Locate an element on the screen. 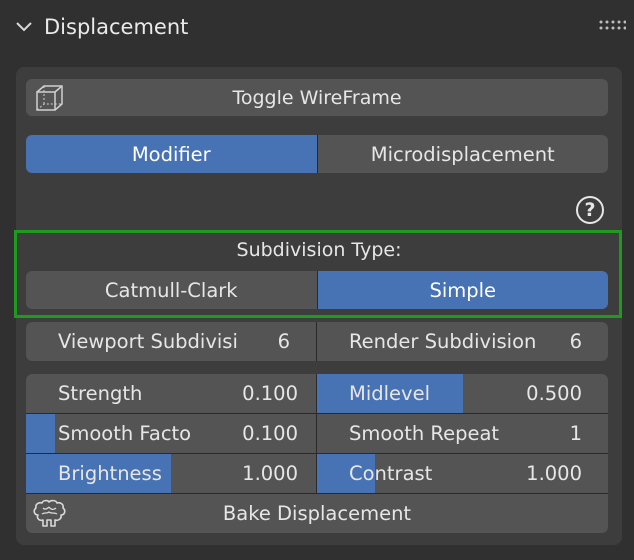  help-glyph: ? is located at coordinates (590, 210).